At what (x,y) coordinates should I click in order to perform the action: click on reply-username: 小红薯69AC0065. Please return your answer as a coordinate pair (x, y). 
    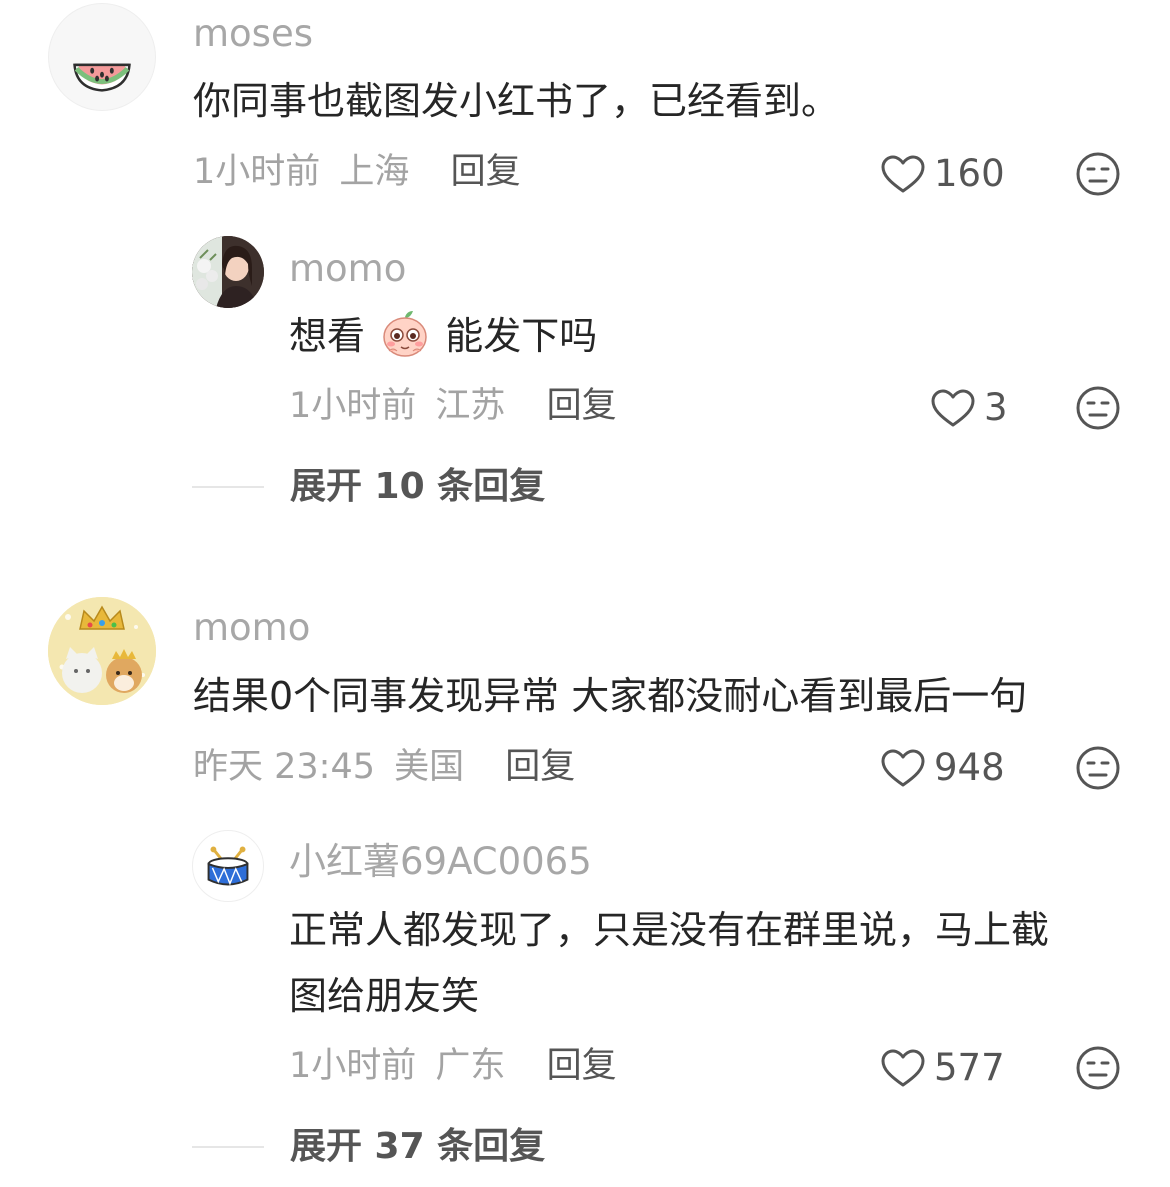
    Looking at the image, I should click on (440, 862).